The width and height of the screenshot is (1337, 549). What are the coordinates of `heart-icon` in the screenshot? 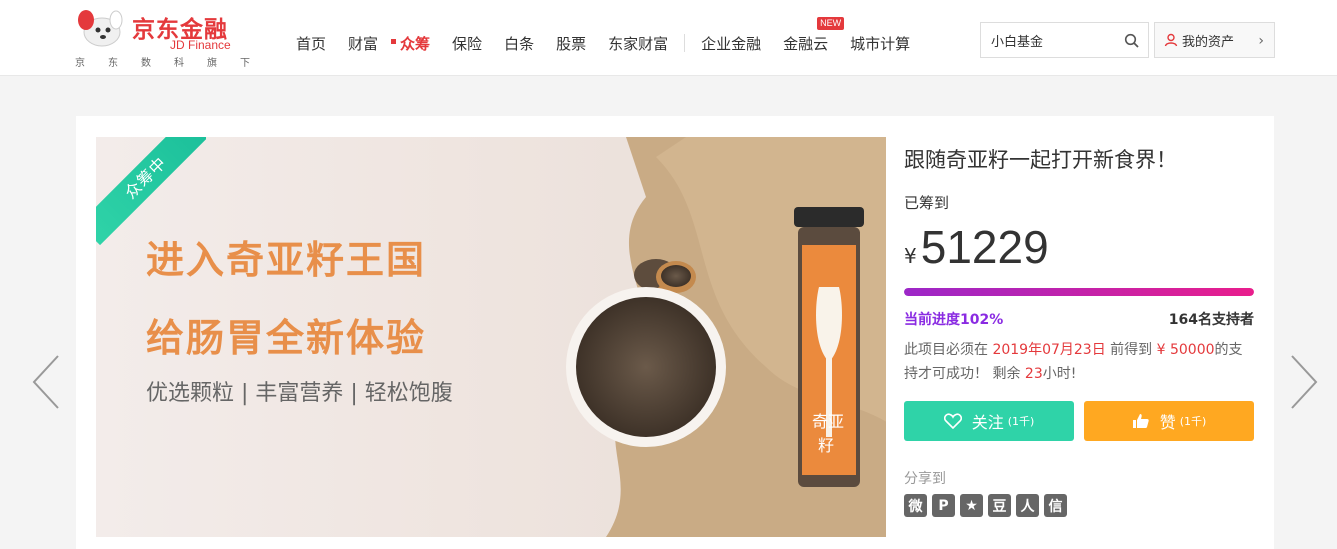 It's located at (952, 421).